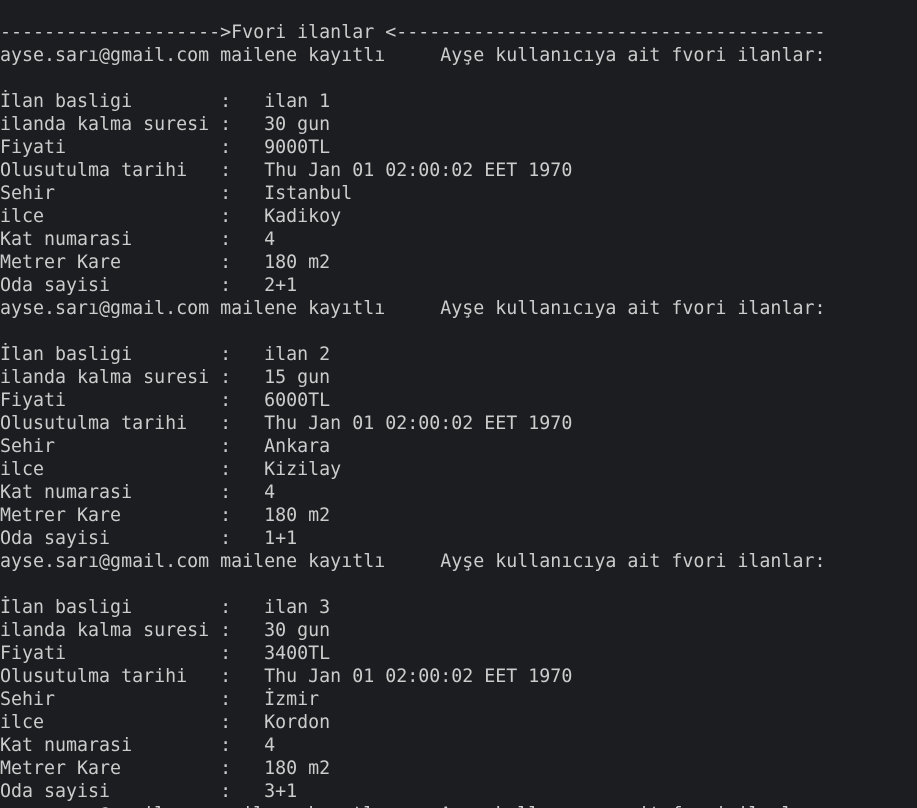 The width and height of the screenshot is (917, 808). Describe the element at coordinates (165, 400) in the screenshot. I see `terminal-line: Fiyati : 6000TL` at that location.